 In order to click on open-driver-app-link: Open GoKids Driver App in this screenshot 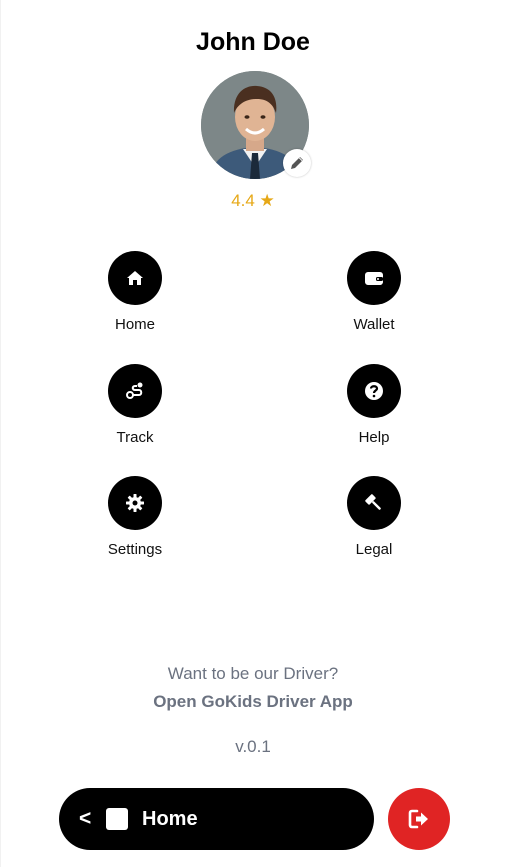, I will do `click(253, 702)`.